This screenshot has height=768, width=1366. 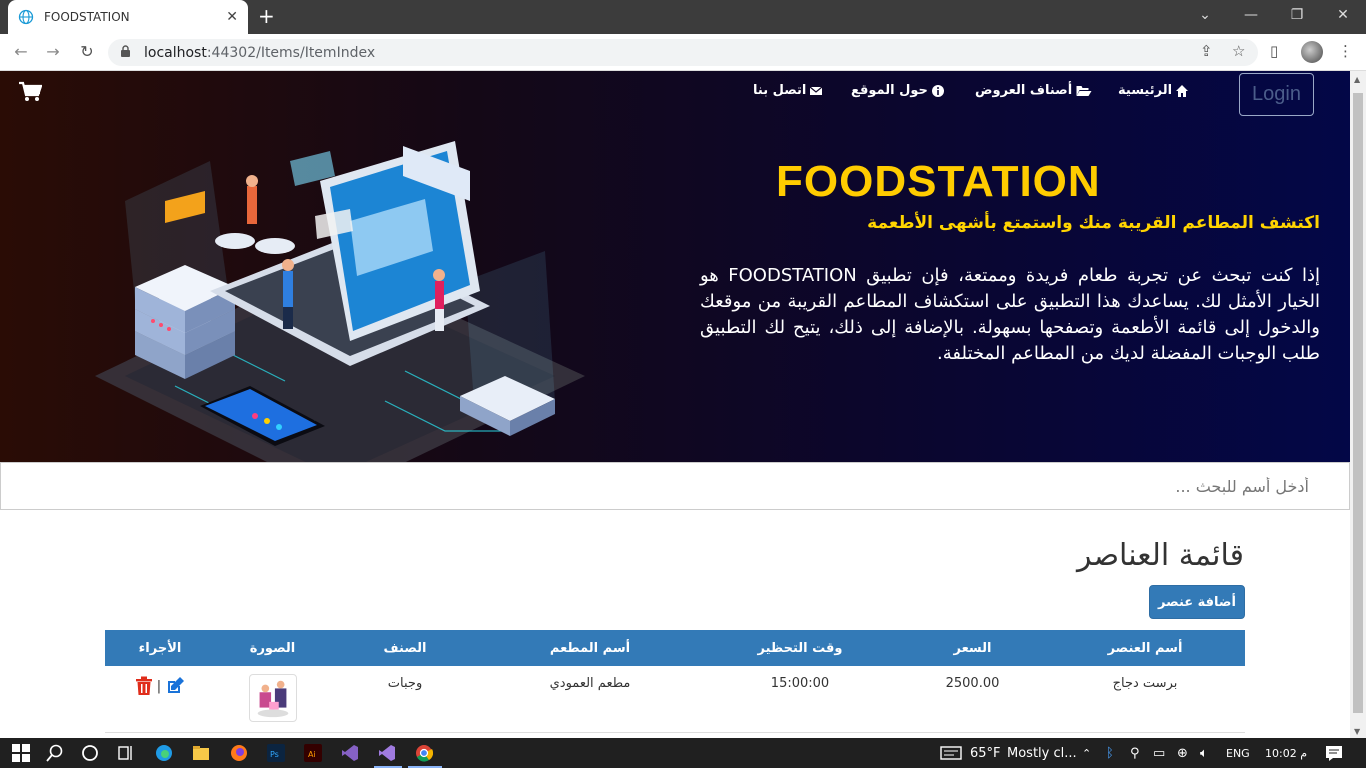 I want to click on close-tab-icon: ✕, so click(x=232, y=17).